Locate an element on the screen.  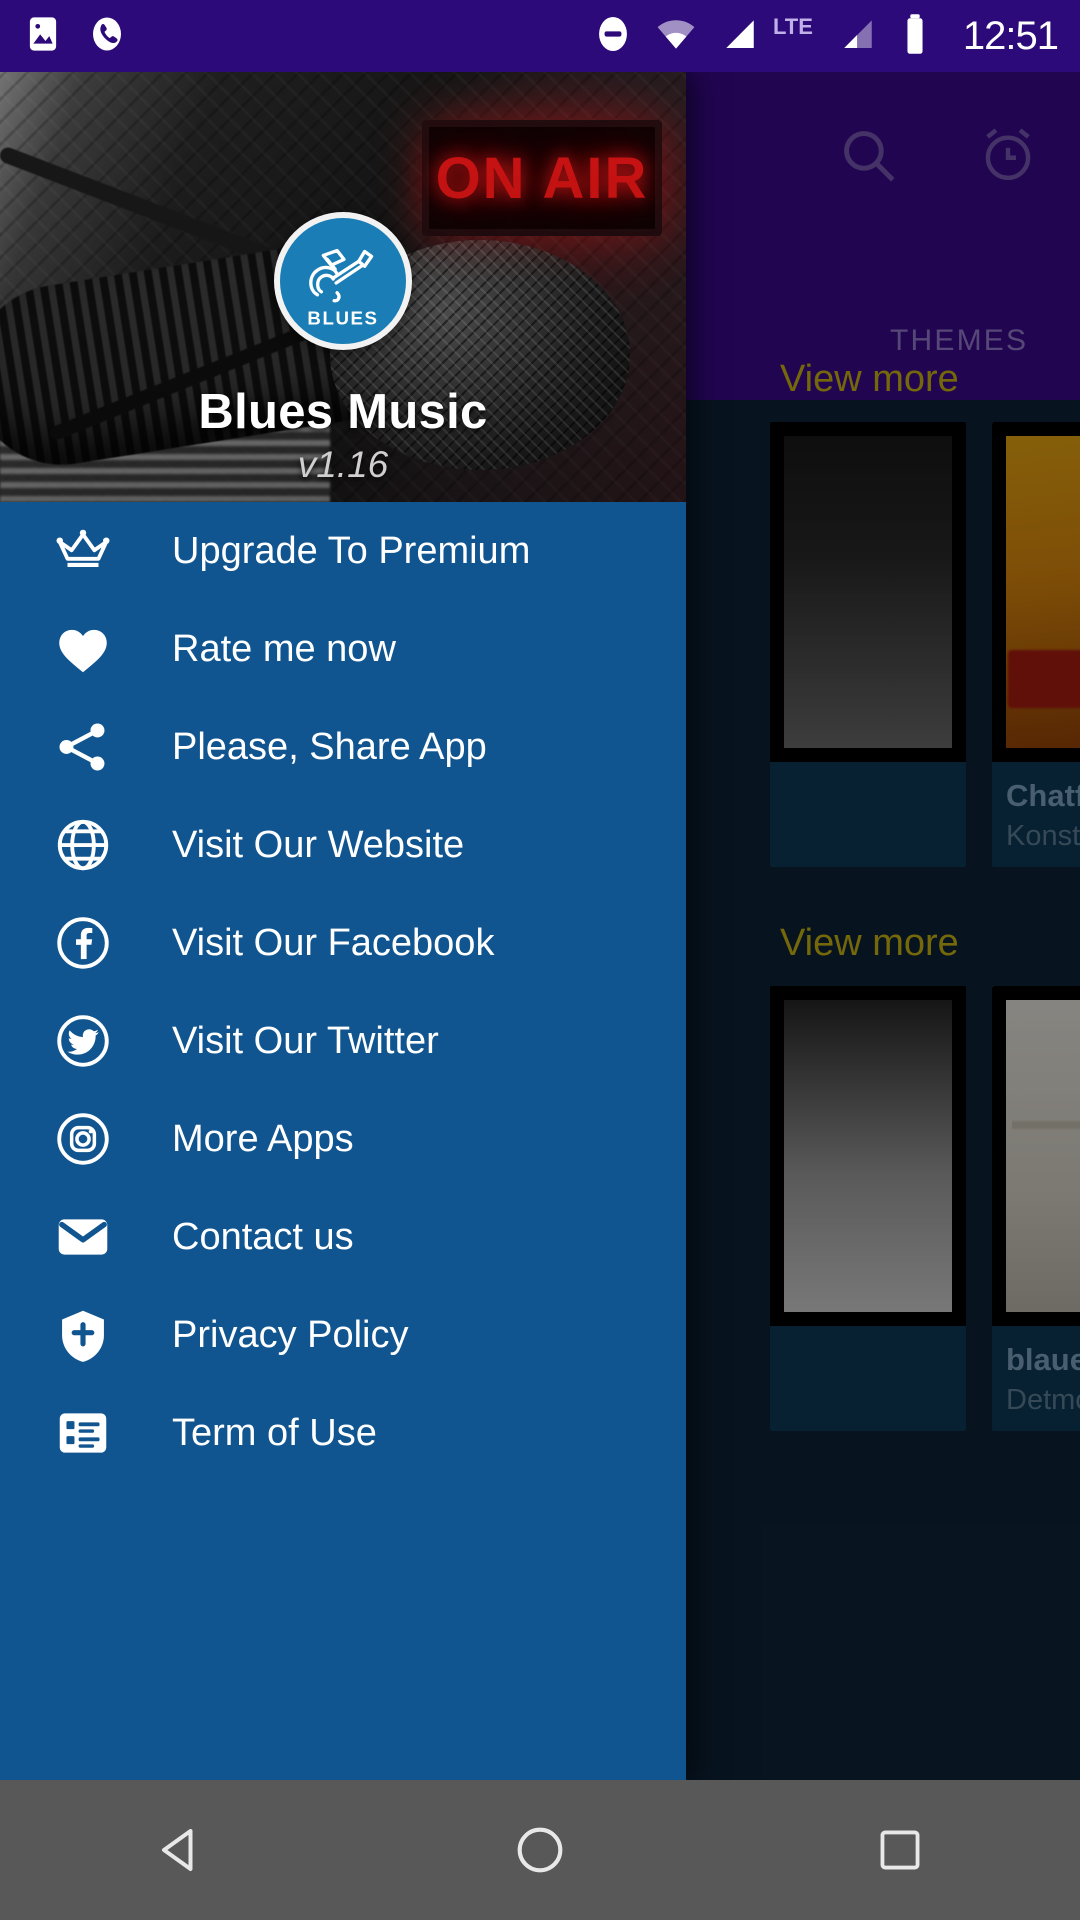
menu-item-visit-twitter: Visit Our Twitter is located at coordinates (343, 1041).